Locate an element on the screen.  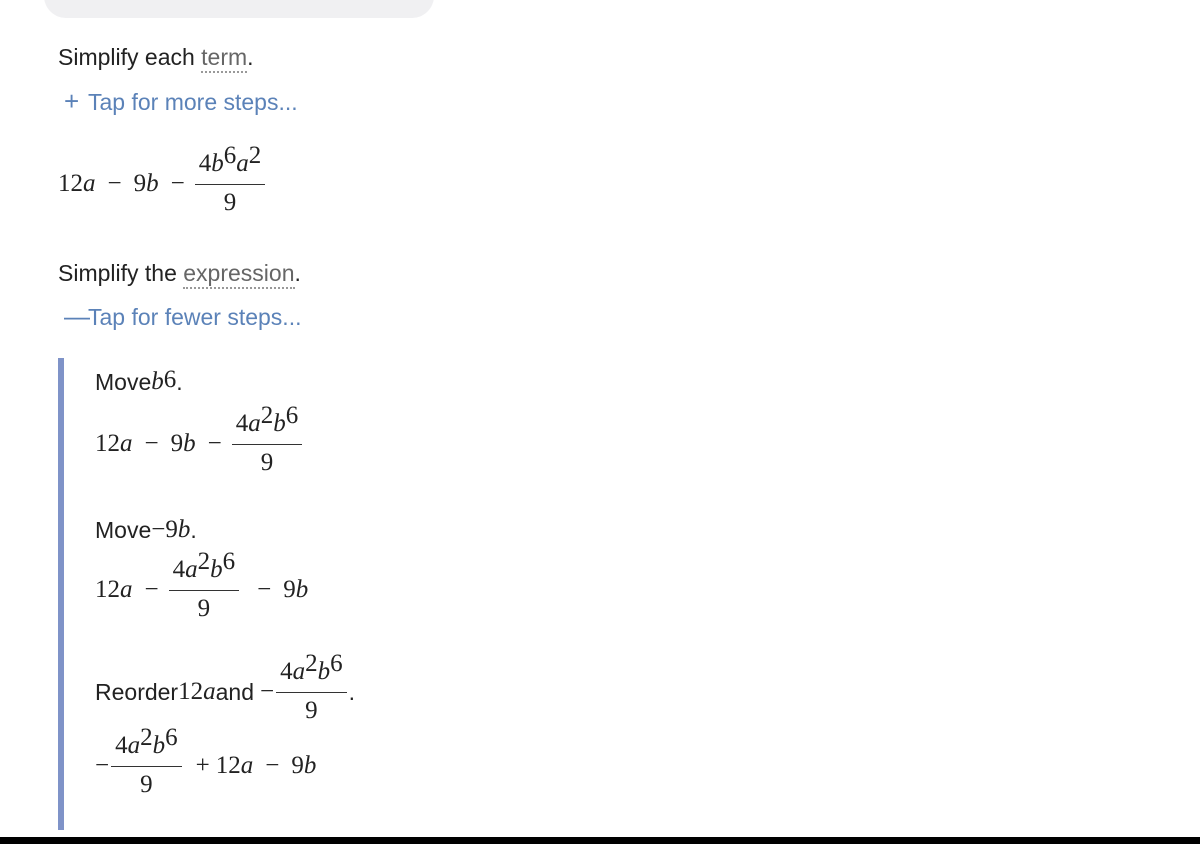
minus-icon: — is located at coordinates (77, 316).